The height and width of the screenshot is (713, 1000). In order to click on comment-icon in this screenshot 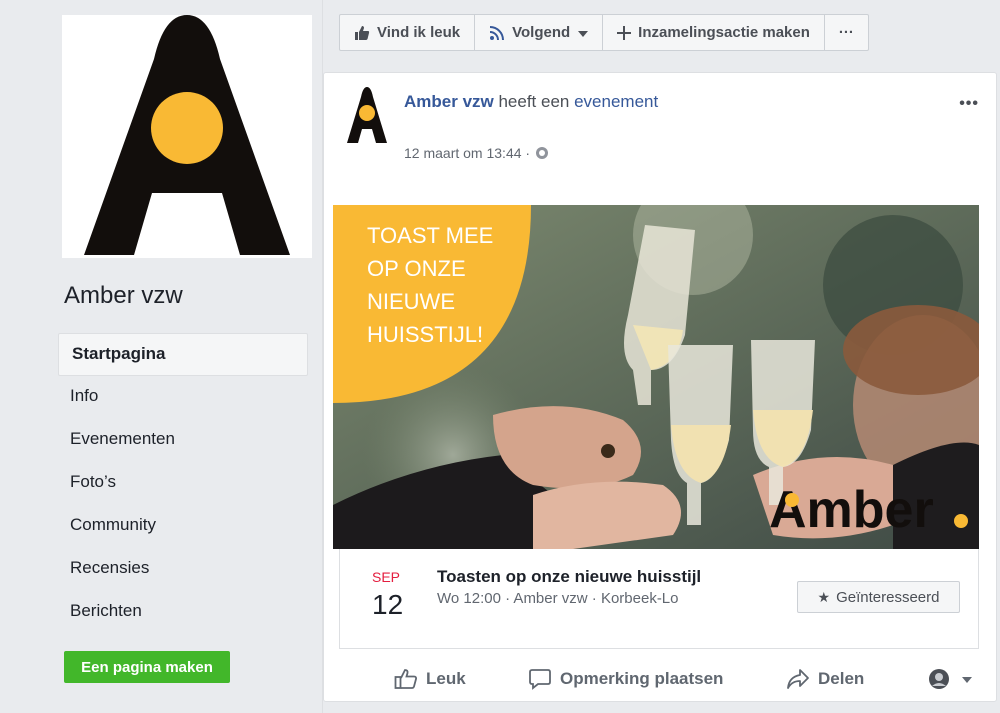, I will do `click(540, 679)`.